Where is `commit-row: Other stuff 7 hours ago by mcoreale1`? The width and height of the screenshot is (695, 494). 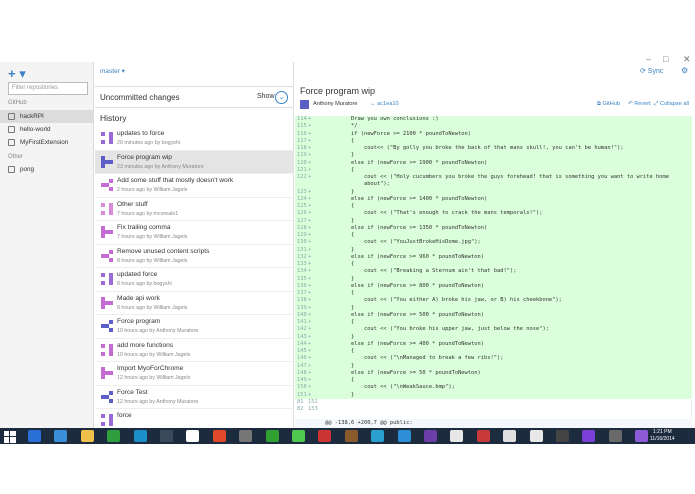 commit-row: Other stuff 7 hours ago by mcoreale1 is located at coordinates (194, 209).